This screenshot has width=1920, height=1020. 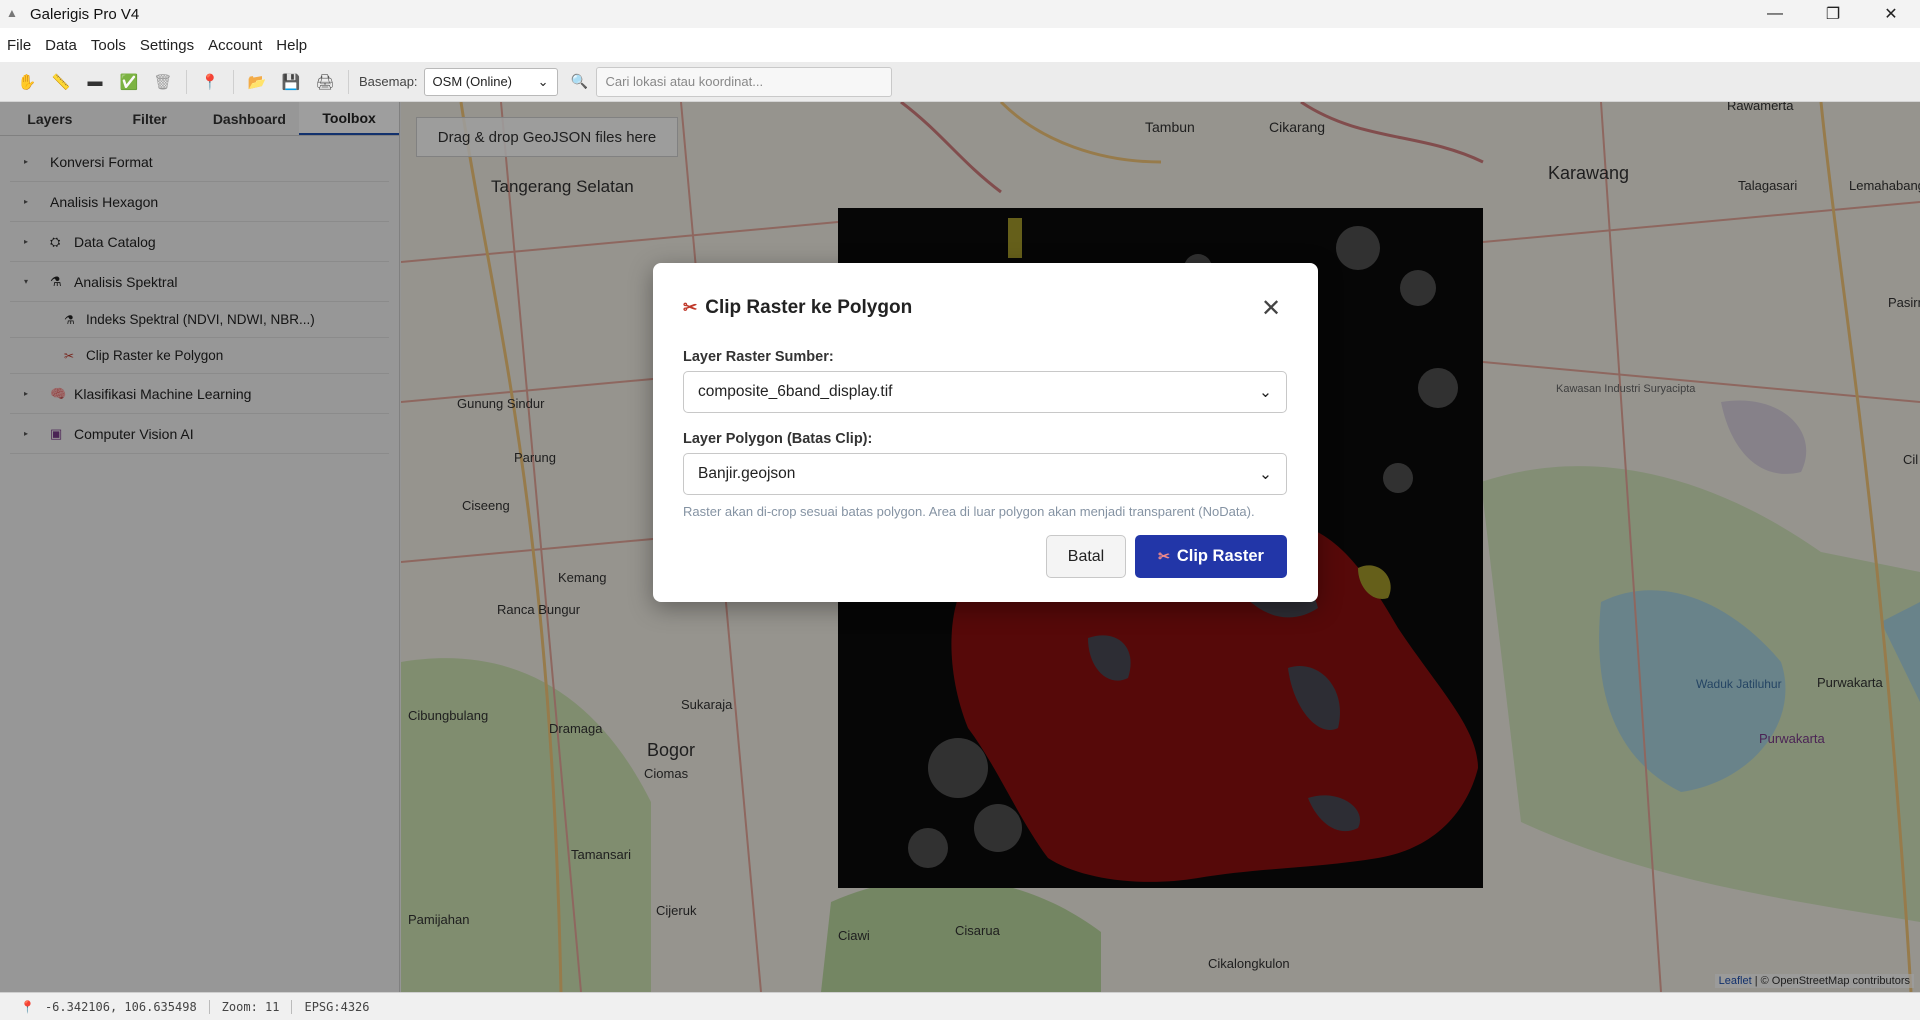 I want to click on basemap-value: OSM (Online), so click(x=472, y=81).